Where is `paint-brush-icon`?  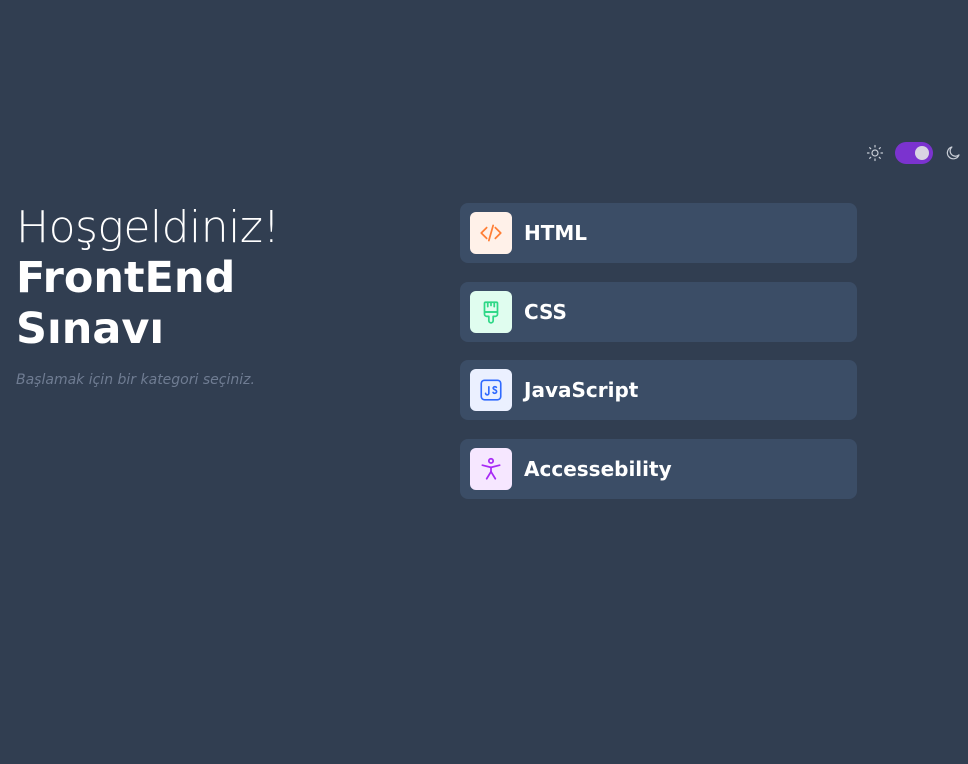 paint-brush-icon is located at coordinates (491, 311).